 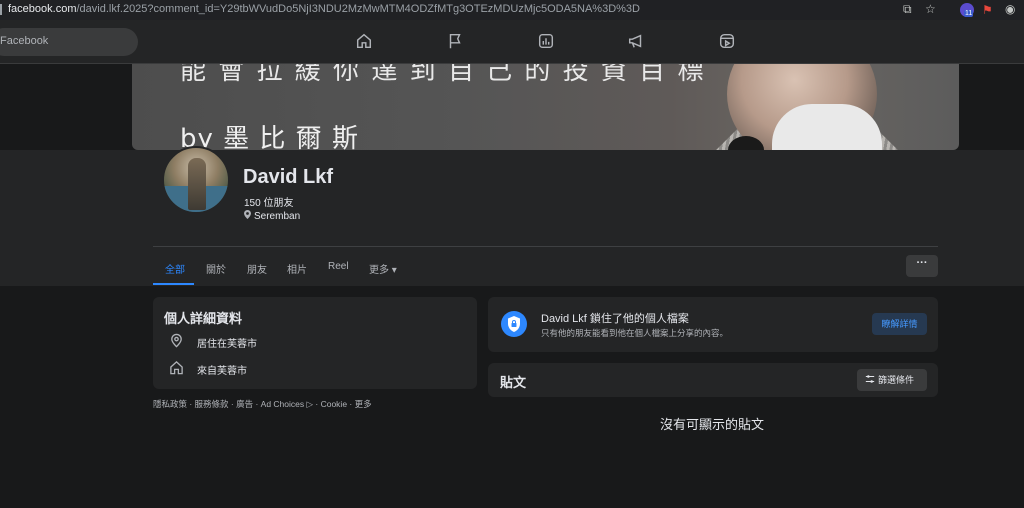 What do you see at coordinates (512, 42) in the screenshot?
I see `top-navigation: Facebook` at bounding box center [512, 42].